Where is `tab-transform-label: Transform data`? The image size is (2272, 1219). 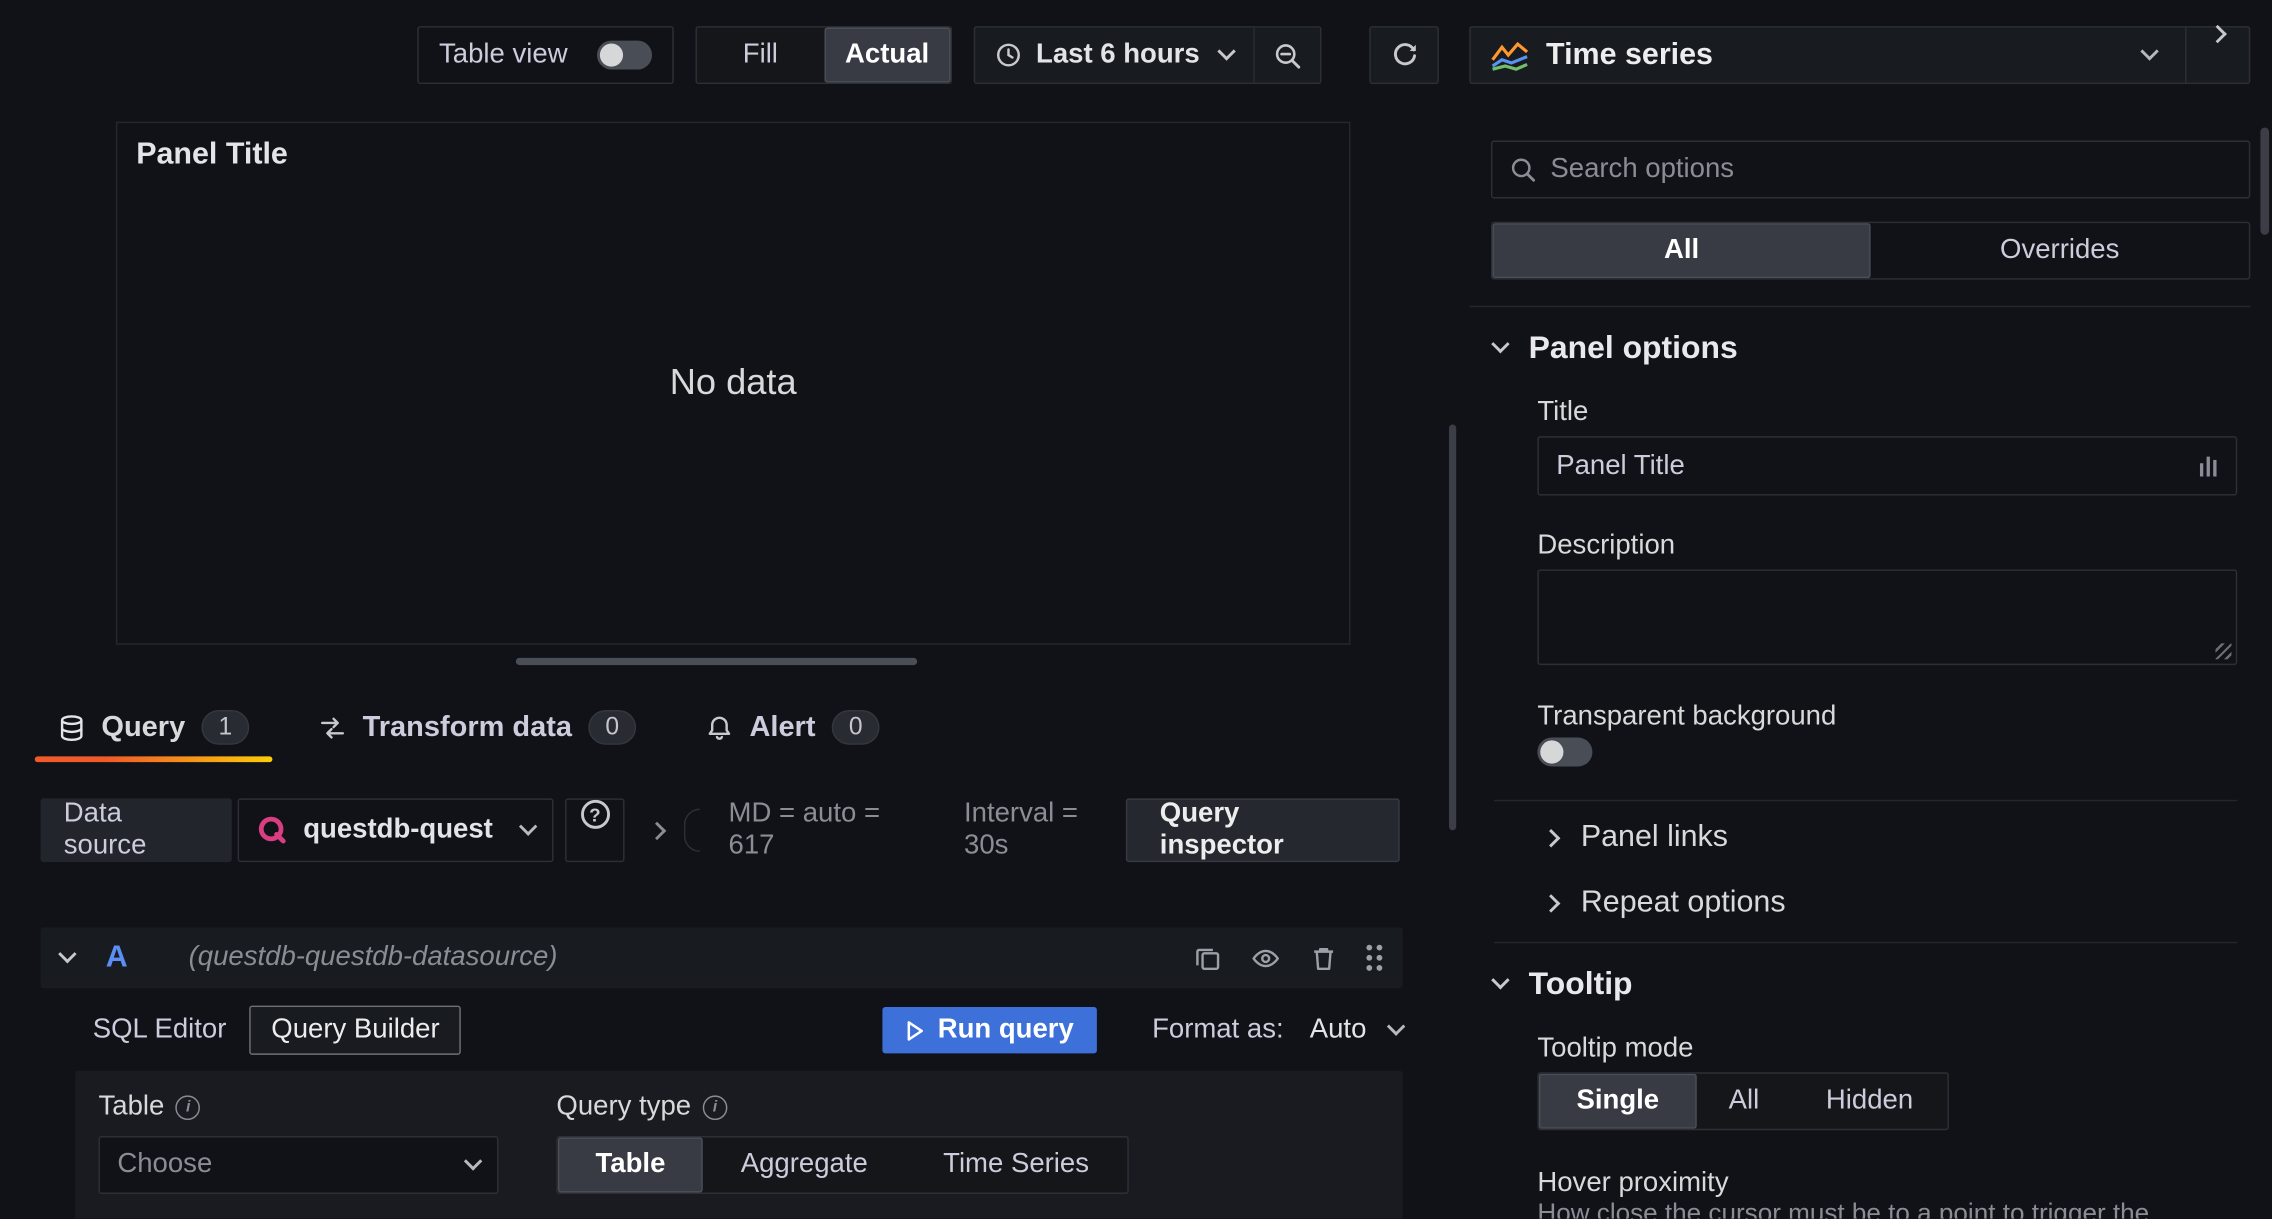
tab-transform-label: Transform data is located at coordinates (467, 726).